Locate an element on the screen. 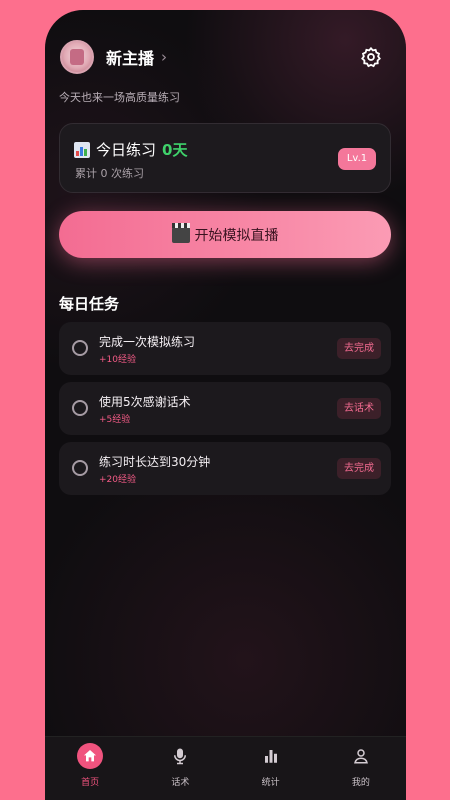  tab-label: 话术 is located at coordinates (180, 783).